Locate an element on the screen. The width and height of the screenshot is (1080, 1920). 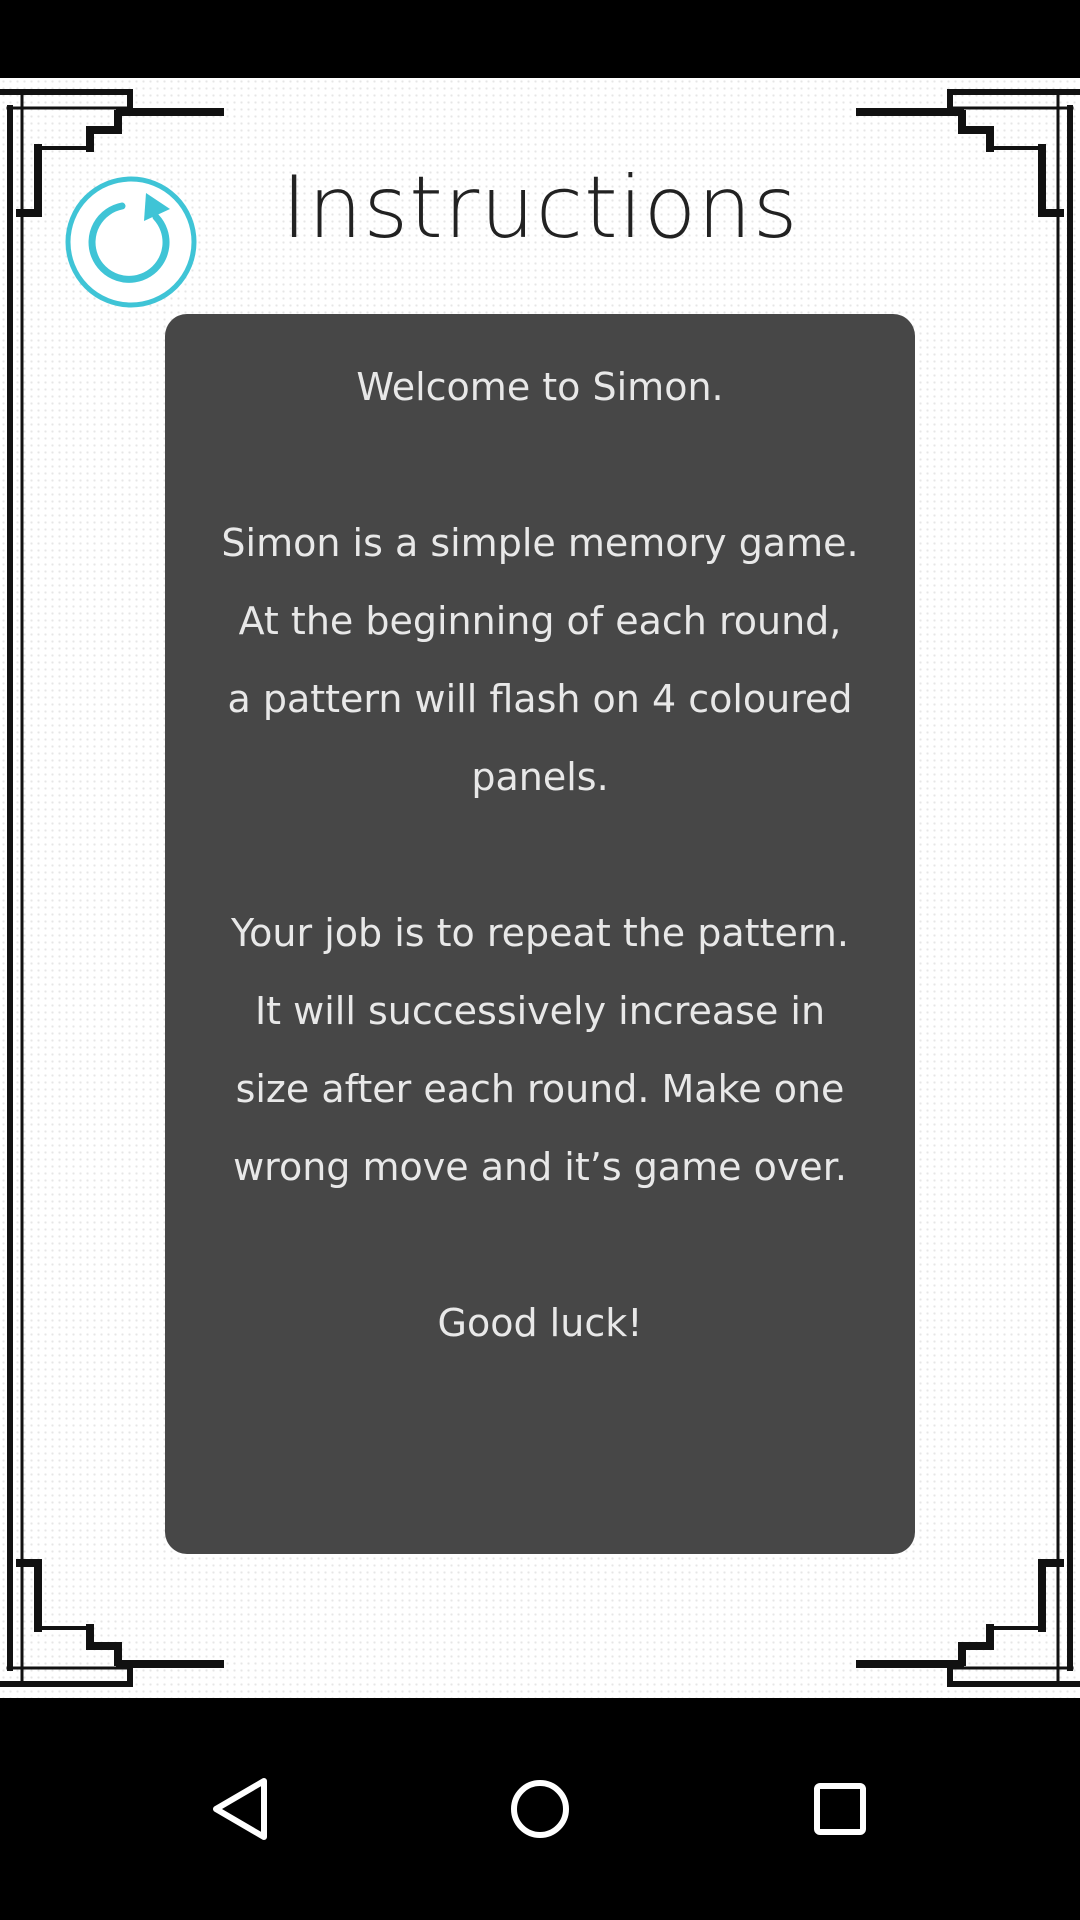
home-circle-icon is located at coordinates (540, 1809).